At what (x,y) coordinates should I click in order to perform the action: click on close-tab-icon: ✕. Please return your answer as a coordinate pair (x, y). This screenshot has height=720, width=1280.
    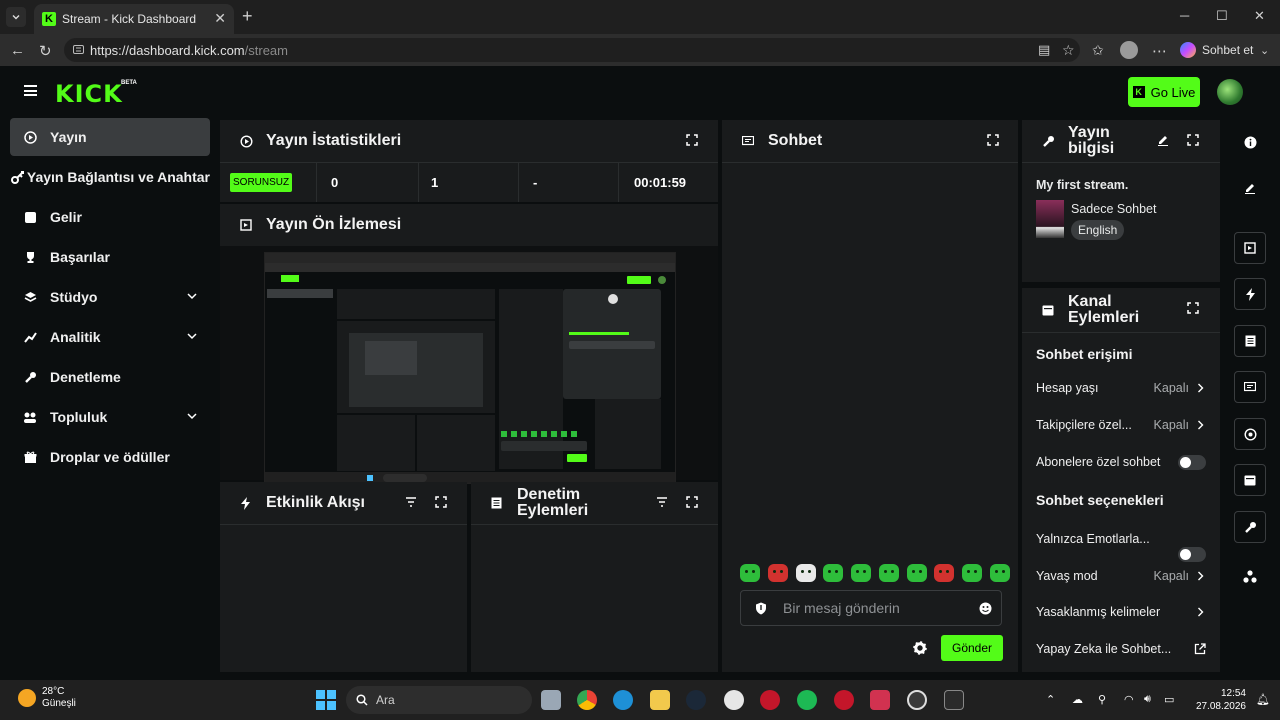
    Looking at the image, I should click on (220, 18).